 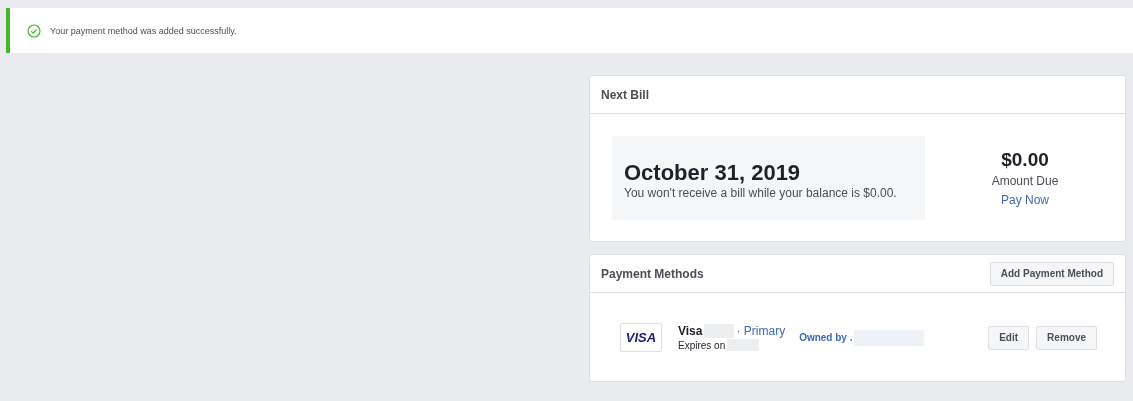 I want to click on pay-now-link: Pay Now, so click(x=1025, y=200).